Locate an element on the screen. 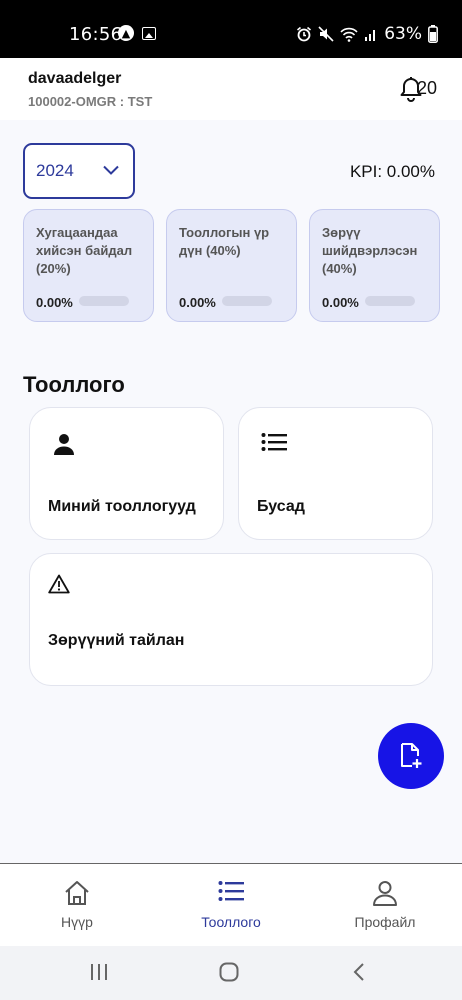 The width and height of the screenshot is (462, 1000). recent-apps-icon is located at coordinates (99, 972).